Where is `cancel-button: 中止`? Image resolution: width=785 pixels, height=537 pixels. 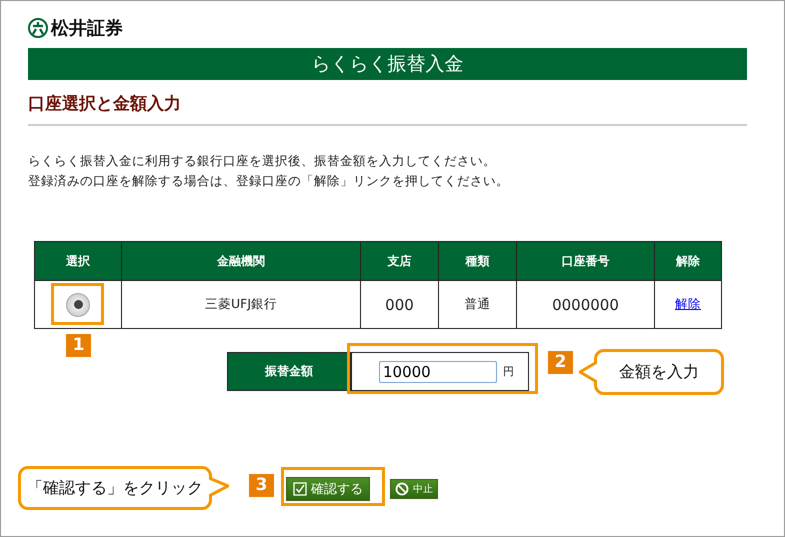
cancel-button: 中止 is located at coordinates (414, 489).